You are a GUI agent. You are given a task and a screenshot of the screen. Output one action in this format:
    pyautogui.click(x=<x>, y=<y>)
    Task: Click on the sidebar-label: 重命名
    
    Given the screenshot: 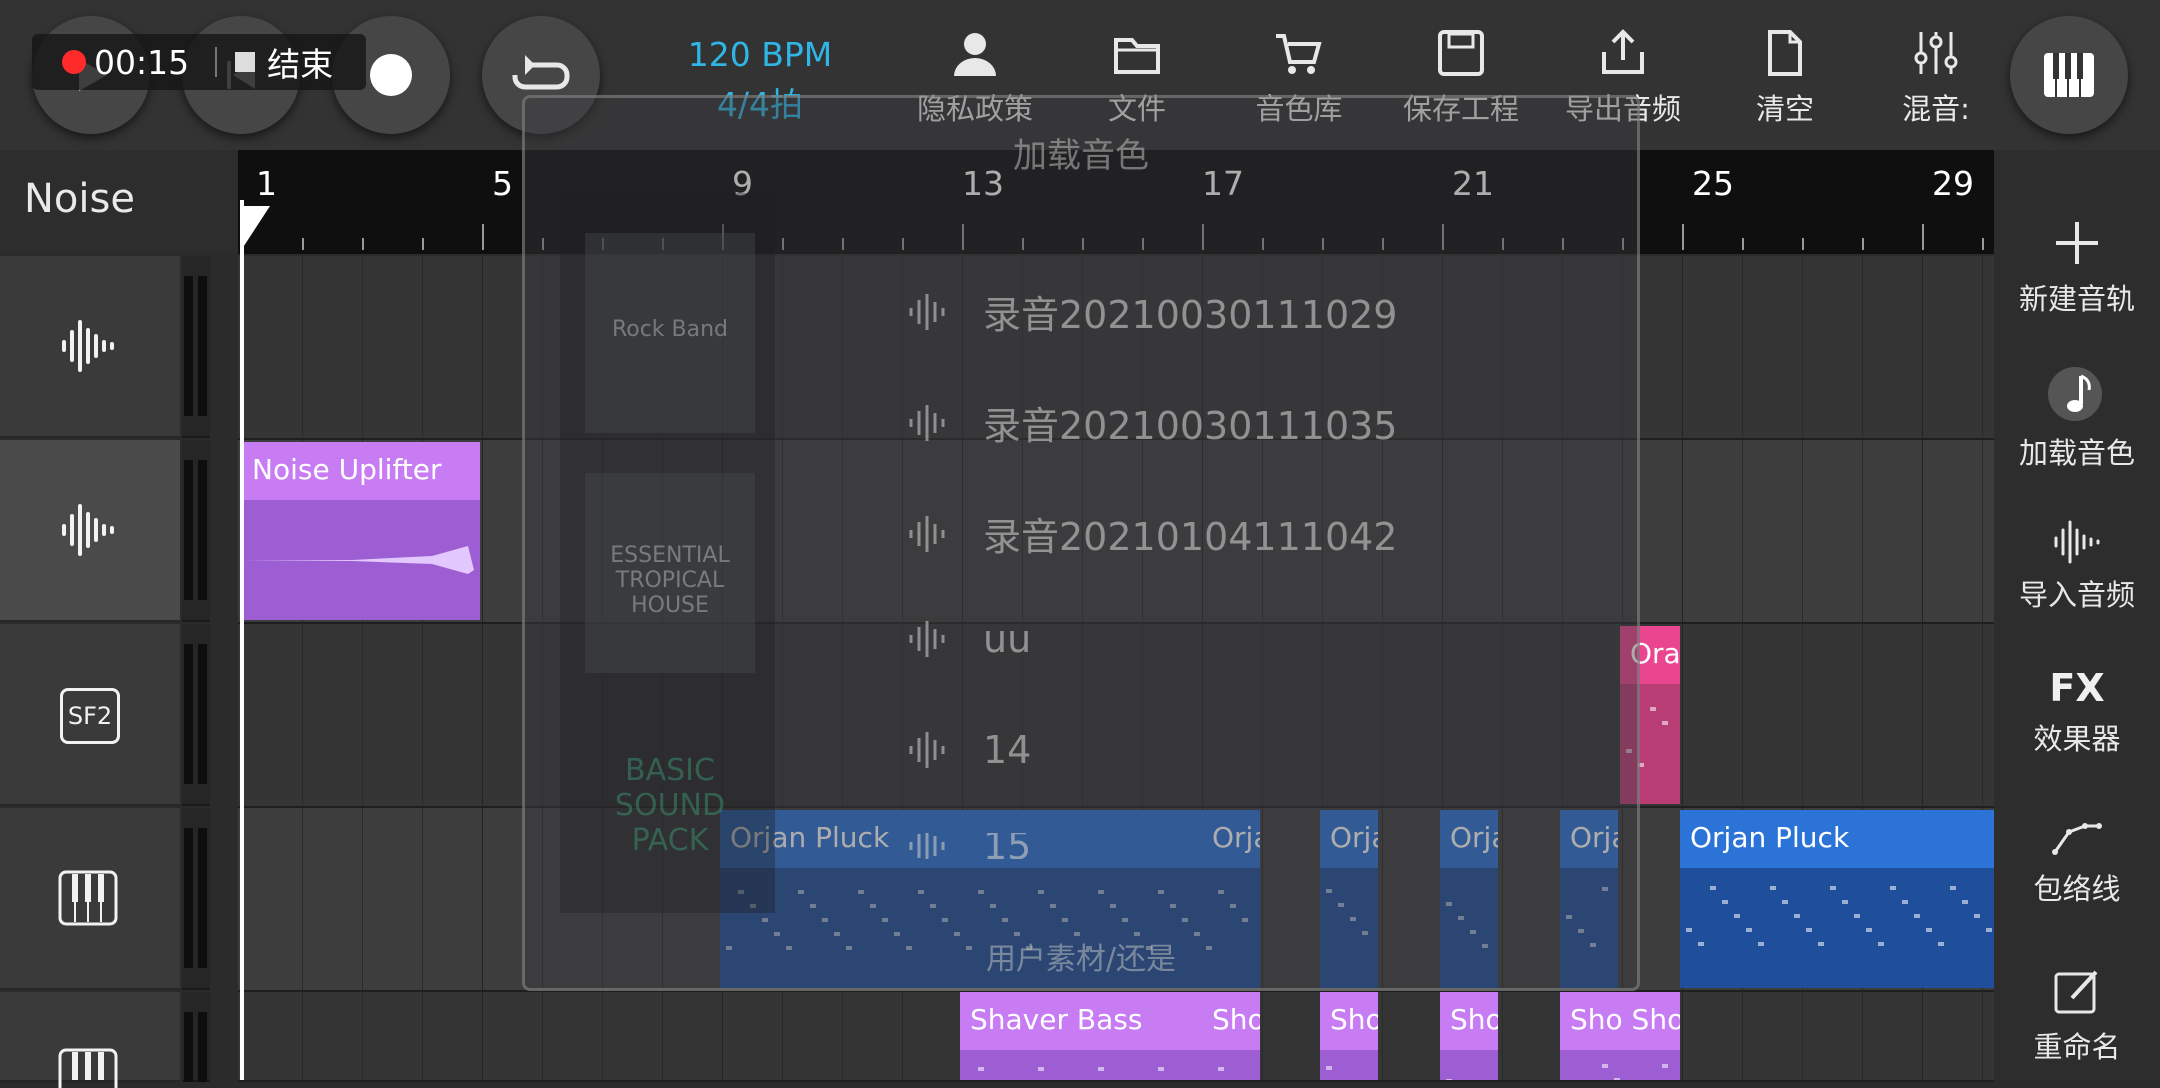 What is the action you would take?
    pyautogui.click(x=2077, y=1047)
    